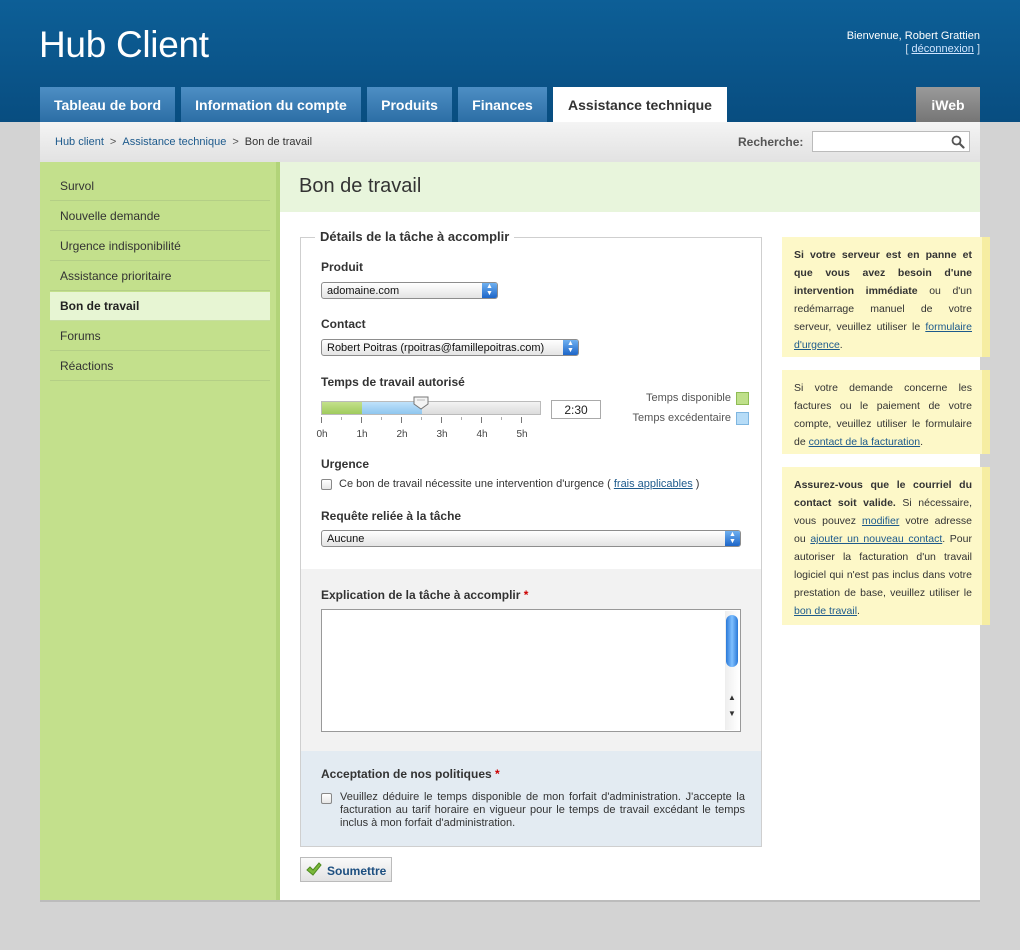 This screenshot has height=950, width=1020. I want to click on slider-ticks, so click(421, 420).